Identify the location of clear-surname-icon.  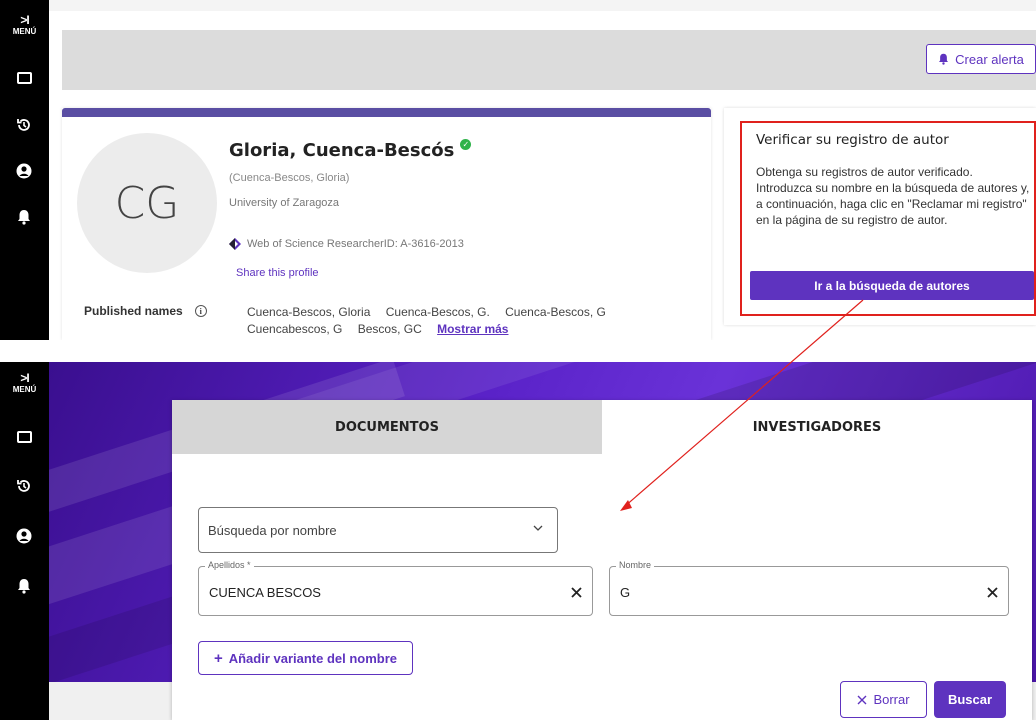
(576, 592).